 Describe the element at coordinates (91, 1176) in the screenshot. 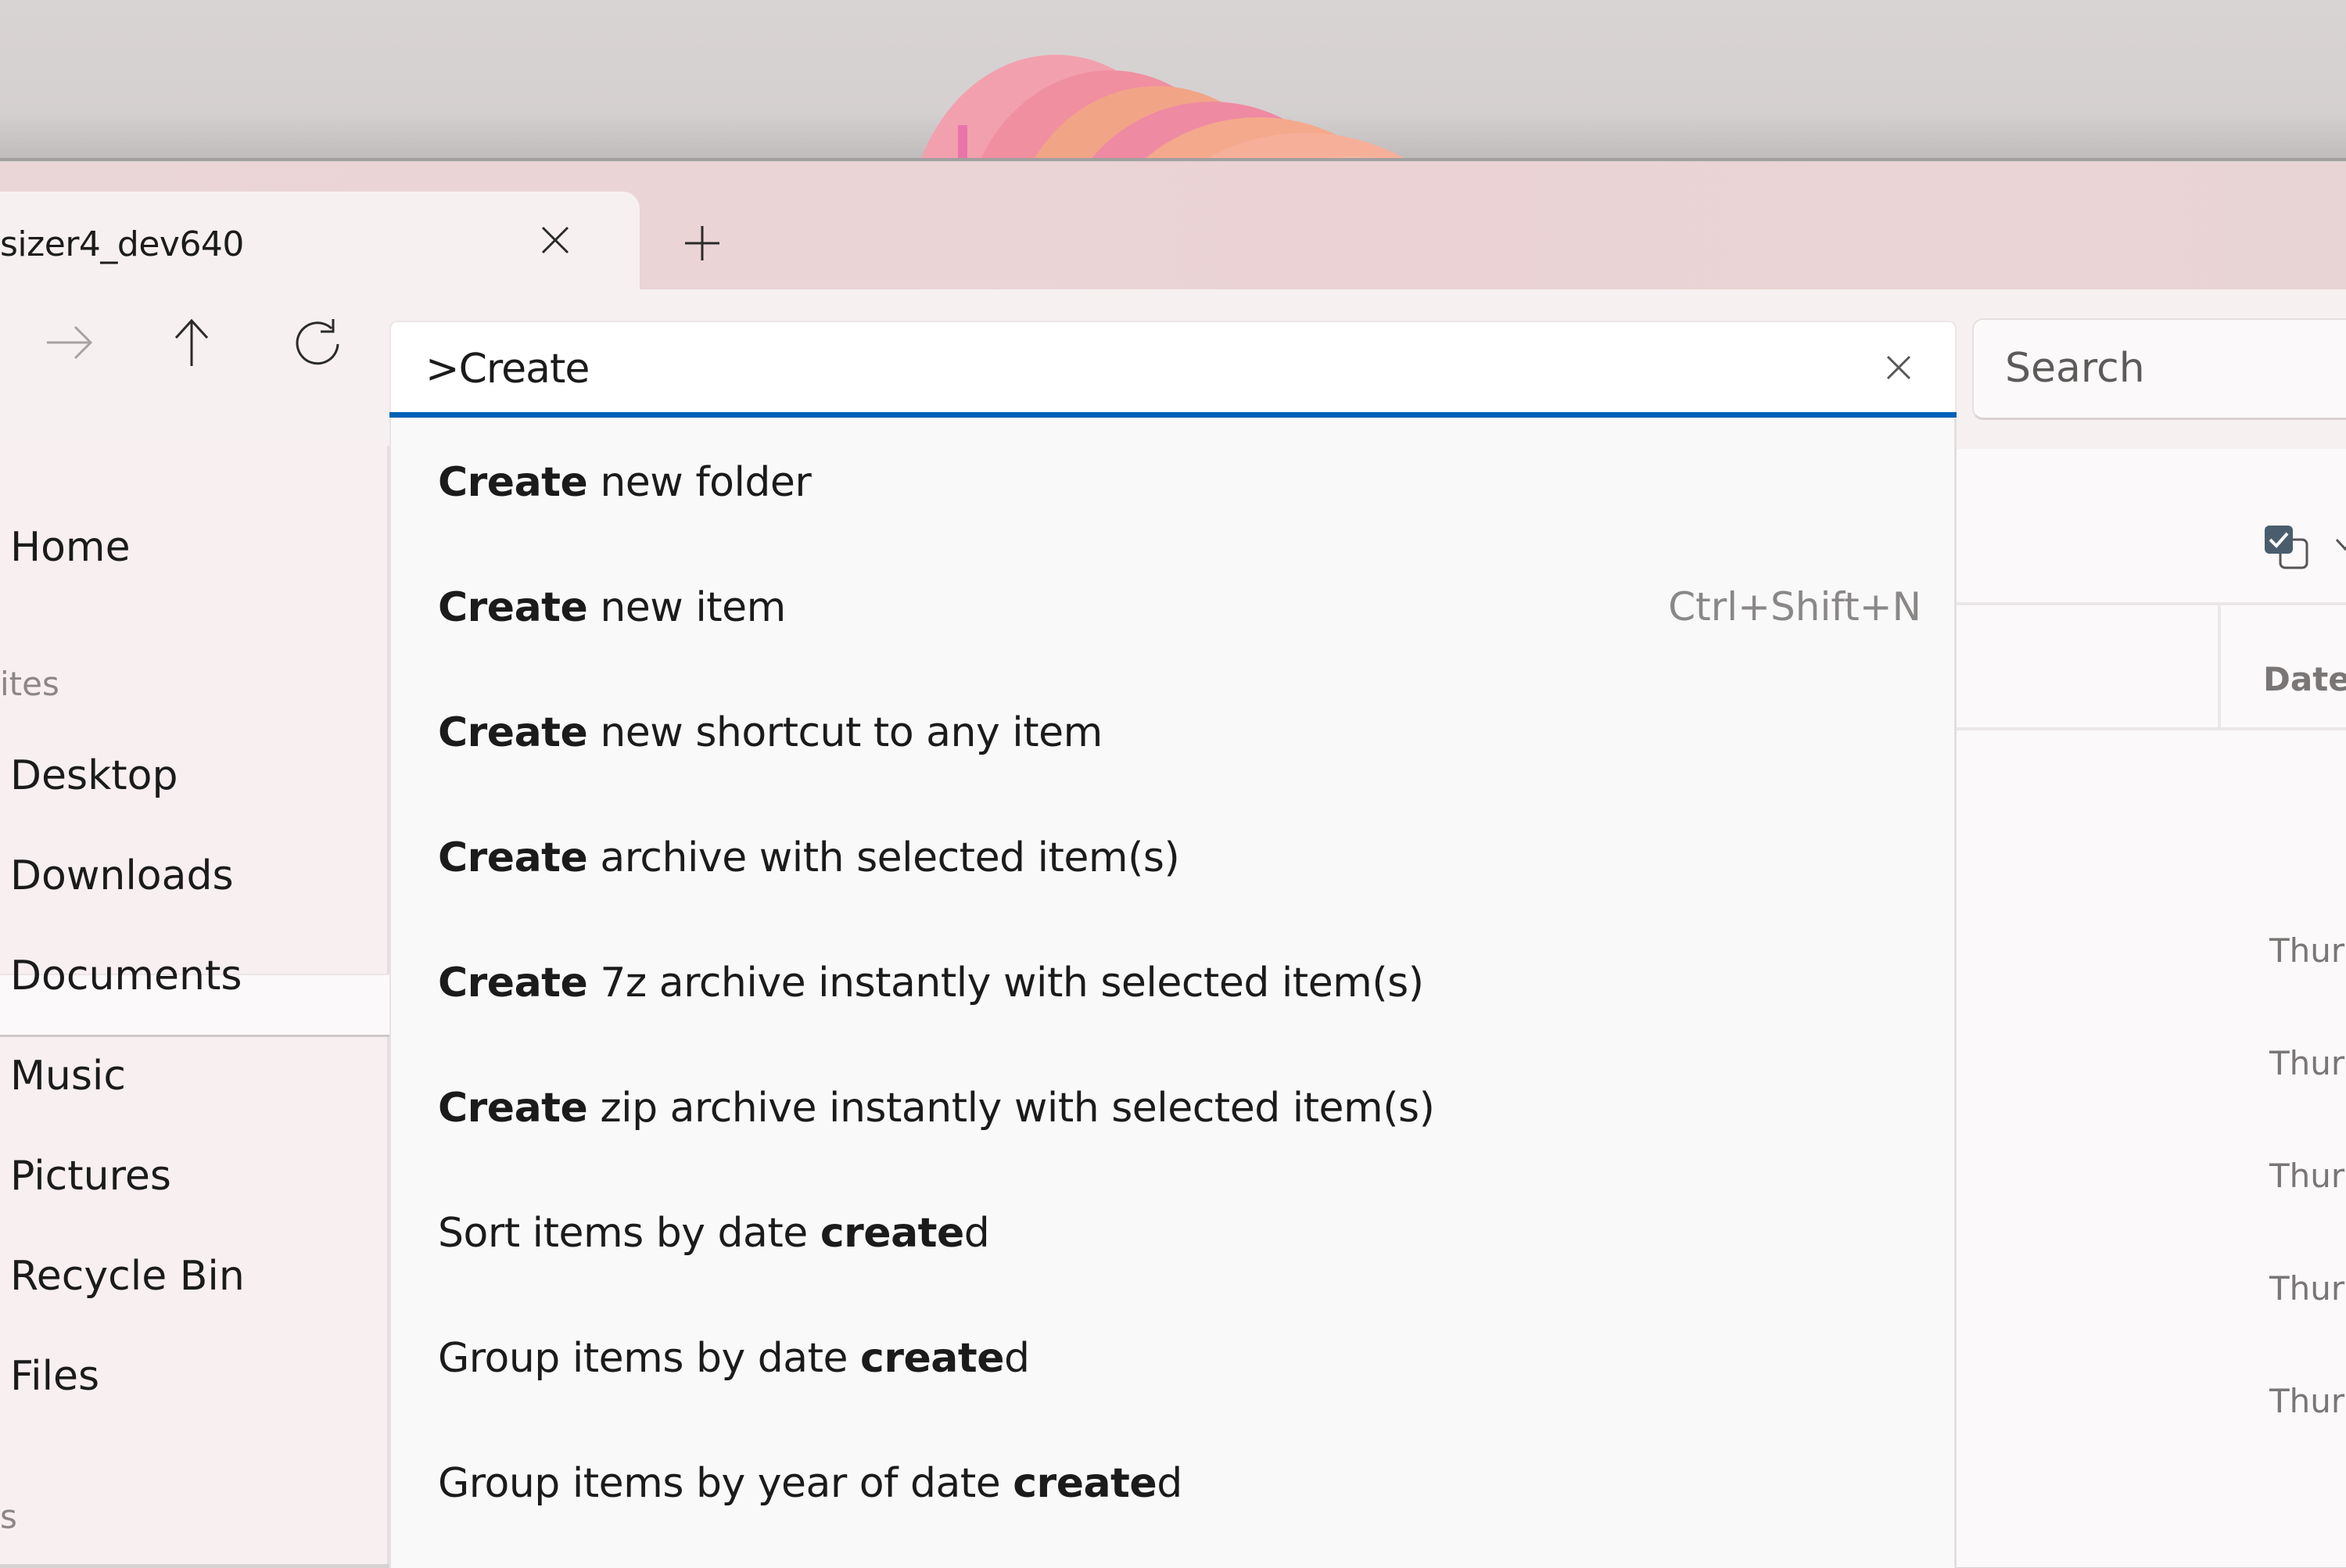

I see `sidebar-item-pictures: Pictures` at that location.